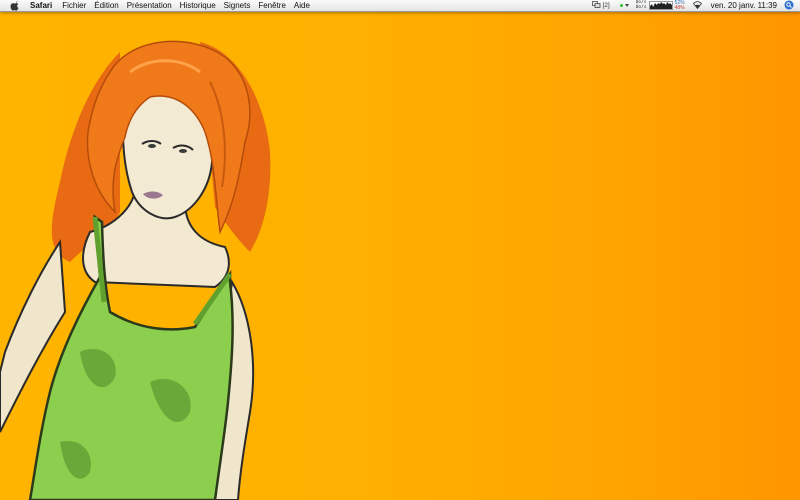 The width and height of the screenshot is (800, 500). I want to click on menu-edition: Édition, so click(106, 5).